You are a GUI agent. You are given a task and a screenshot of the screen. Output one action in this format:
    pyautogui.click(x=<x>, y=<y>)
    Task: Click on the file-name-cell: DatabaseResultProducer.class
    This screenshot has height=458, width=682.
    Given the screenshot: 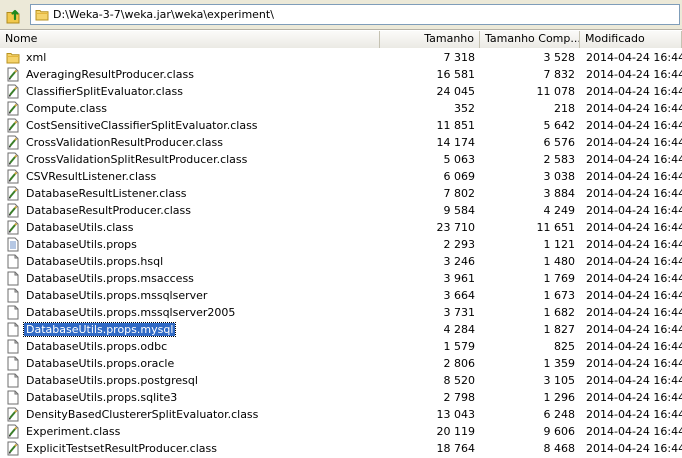 What is the action you would take?
    pyautogui.click(x=190, y=210)
    